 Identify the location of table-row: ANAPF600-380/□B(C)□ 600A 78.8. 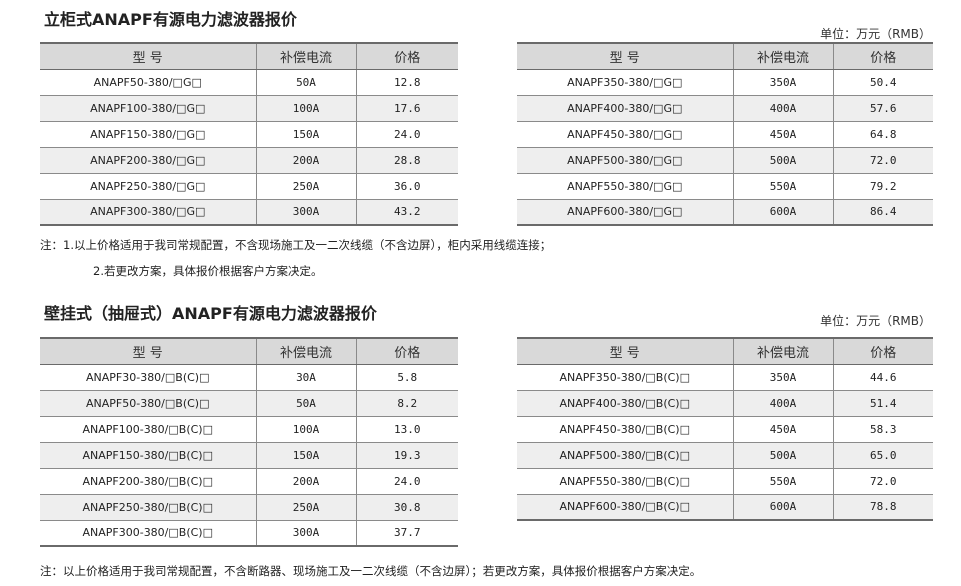
(725, 506).